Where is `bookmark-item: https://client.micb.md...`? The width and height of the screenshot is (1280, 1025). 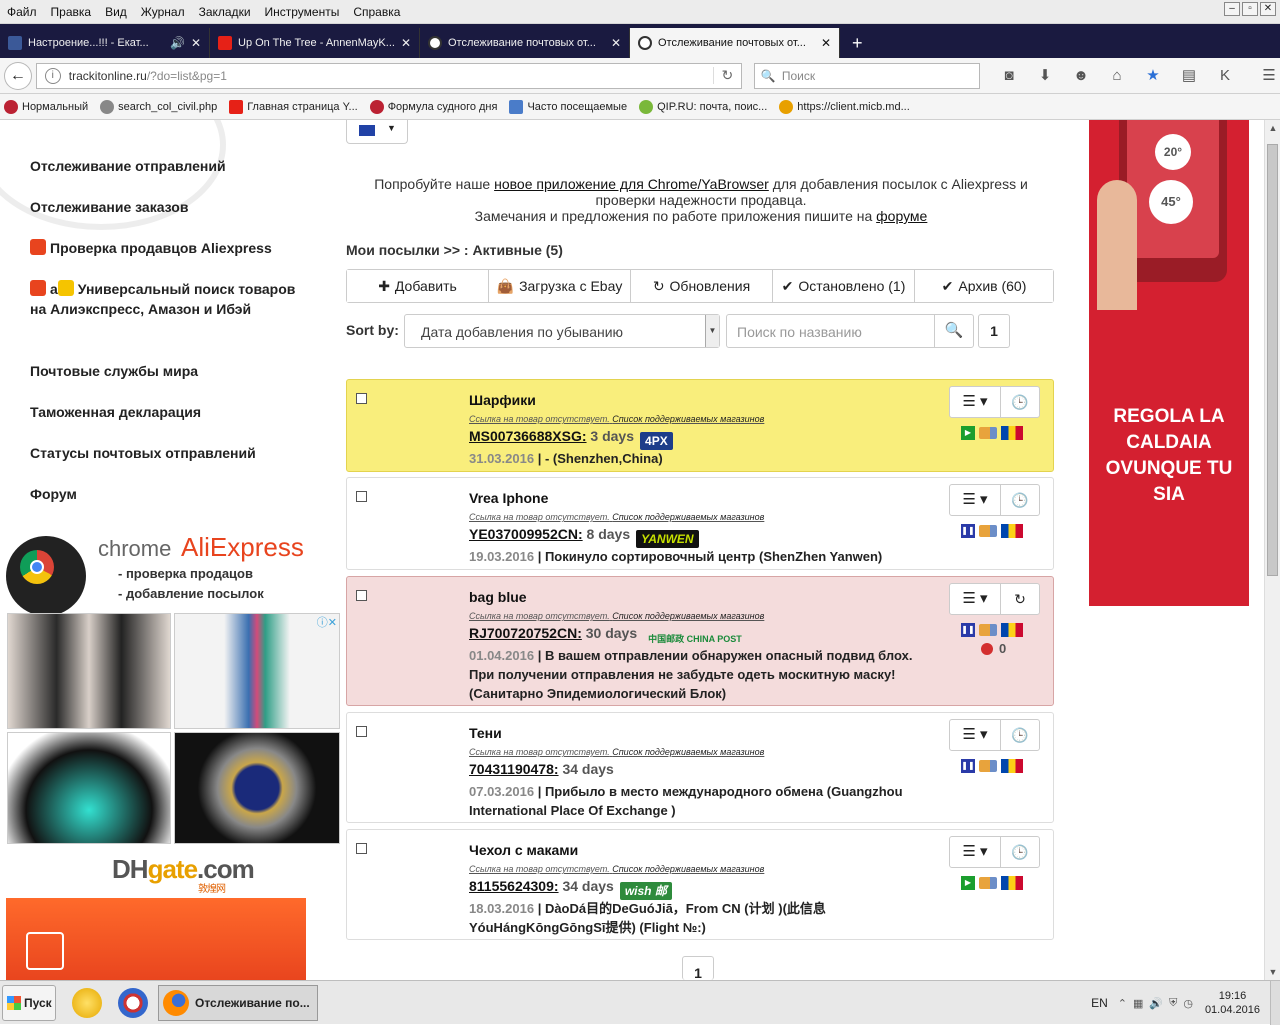
bookmark-item: https://client.micb.md... is located at coordinates (844, 106).